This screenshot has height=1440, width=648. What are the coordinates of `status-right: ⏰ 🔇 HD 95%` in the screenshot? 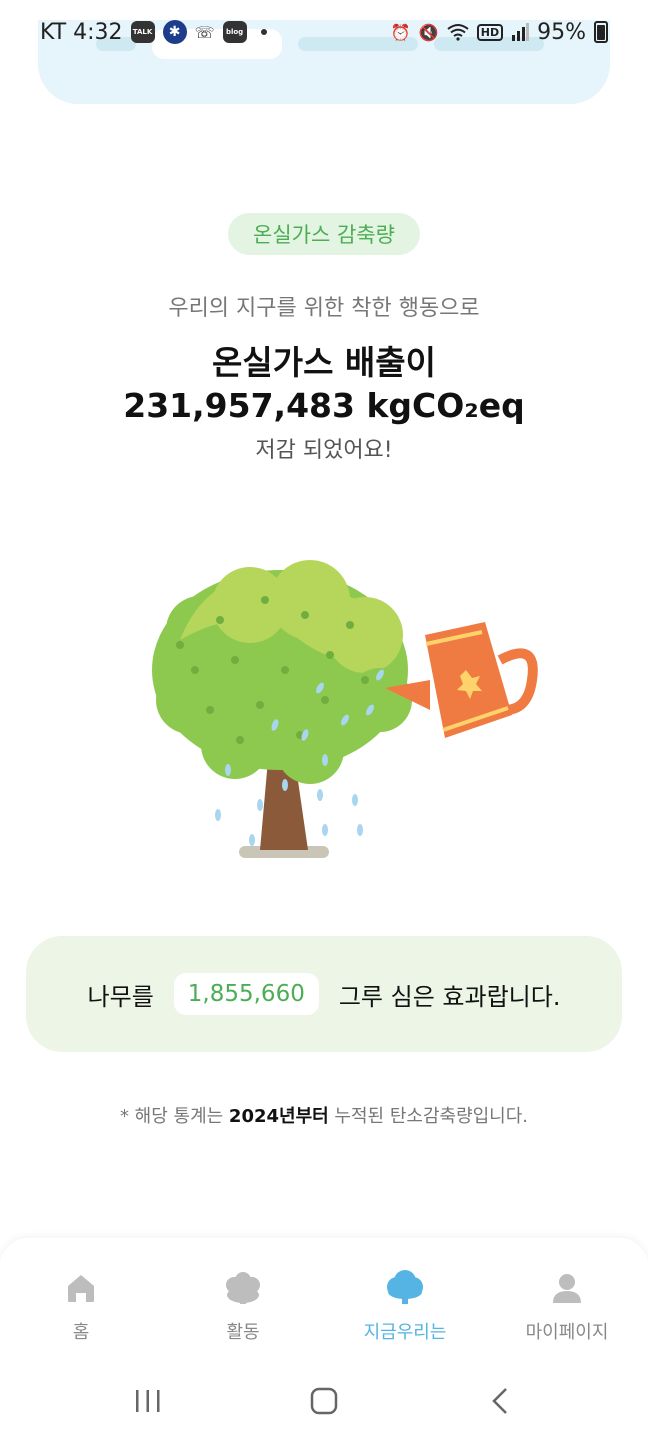 It's located at (499, 32).